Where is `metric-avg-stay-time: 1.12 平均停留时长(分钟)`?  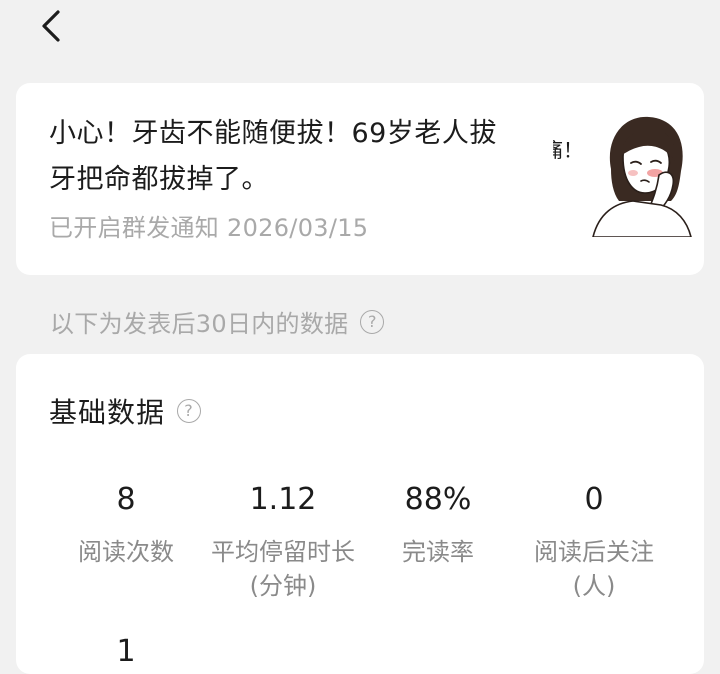
metric-avg-stay-time: 1.12 平均停留时长(分钟) is located at coordinates (283, 542).